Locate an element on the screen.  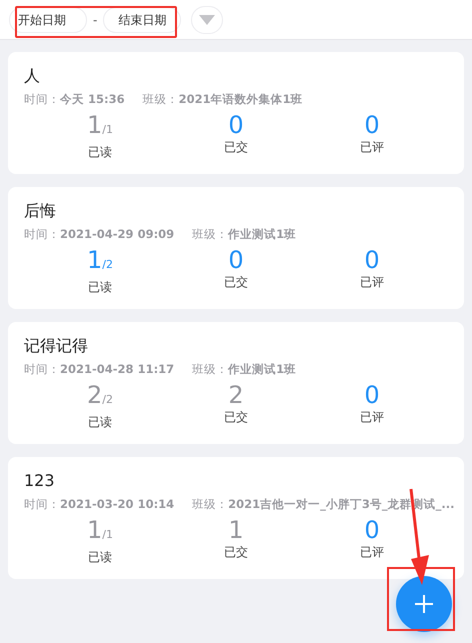
card-title: 人 is located at coordinates (32, 76).